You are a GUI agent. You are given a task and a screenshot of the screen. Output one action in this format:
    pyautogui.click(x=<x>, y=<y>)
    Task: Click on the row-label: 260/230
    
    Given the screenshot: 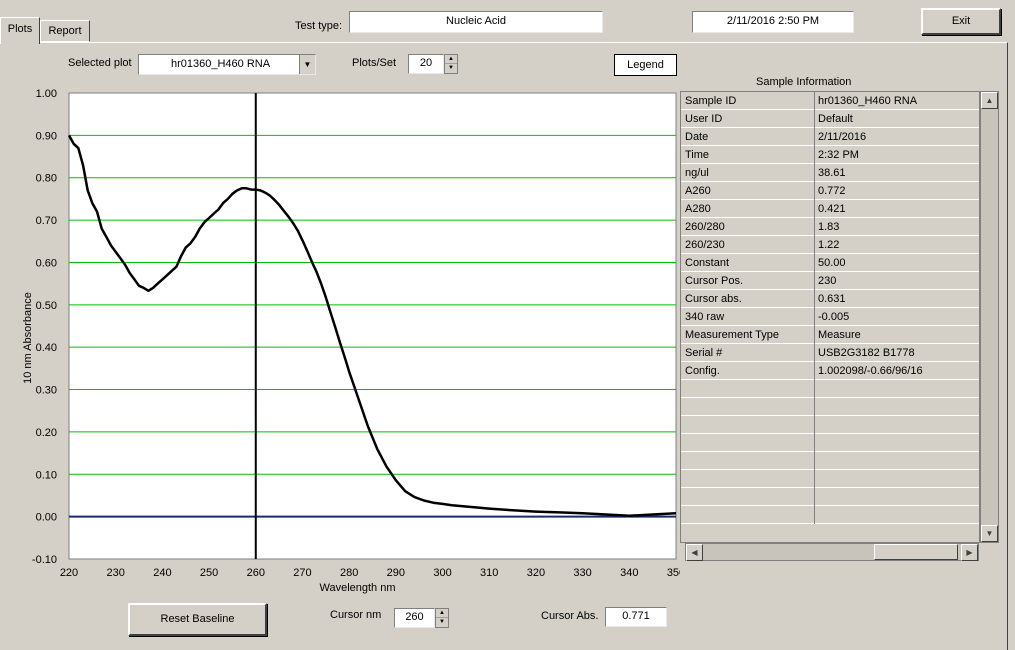 What is the action you would take?
    pyautogui.click(x=748, y=245)
    